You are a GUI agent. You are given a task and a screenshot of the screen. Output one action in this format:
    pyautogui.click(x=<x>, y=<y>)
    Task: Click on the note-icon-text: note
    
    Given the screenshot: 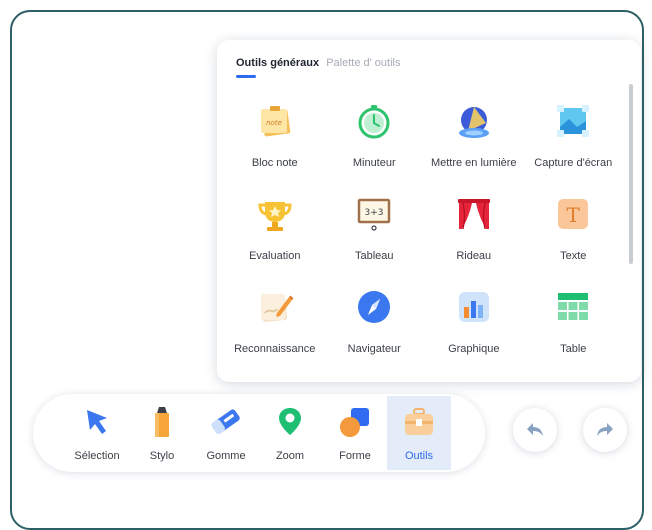 What is the action you would take?
    pyautogui.click(x=274, y=123)
    